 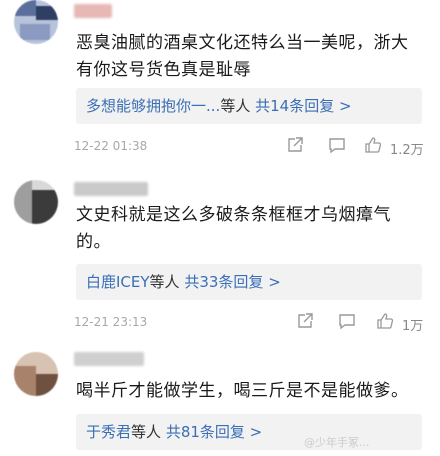 What do you see at coordinates (214, 432) in the screenshot?
I see `reply-count-link: 共81条回复 >` at bounding box center [214, 432].